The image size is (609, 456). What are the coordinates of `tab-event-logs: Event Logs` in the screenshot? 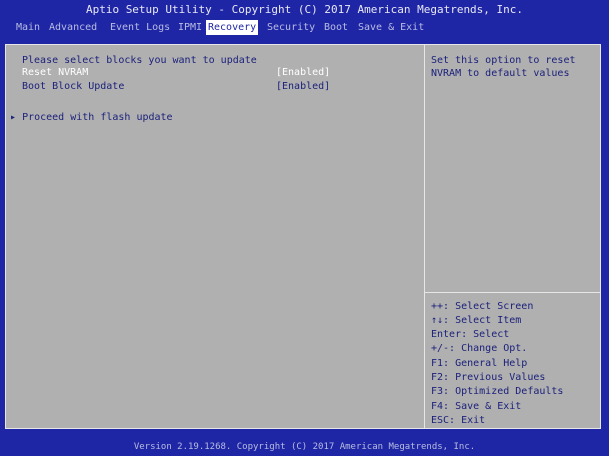 It's located at (140, 27).